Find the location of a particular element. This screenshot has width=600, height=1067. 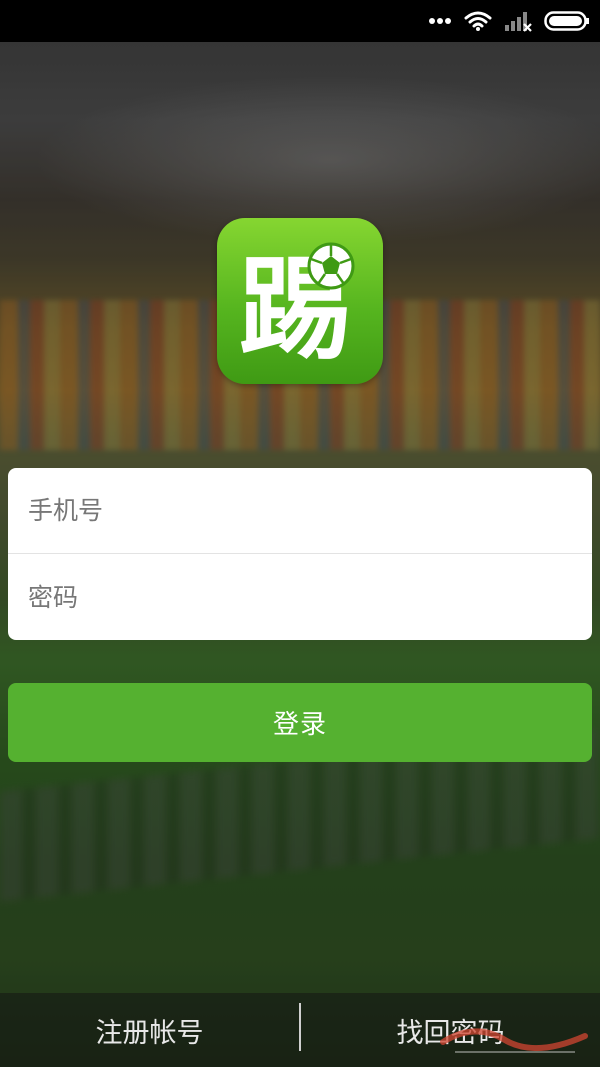

status-bar is located at coordinates (300, 21).